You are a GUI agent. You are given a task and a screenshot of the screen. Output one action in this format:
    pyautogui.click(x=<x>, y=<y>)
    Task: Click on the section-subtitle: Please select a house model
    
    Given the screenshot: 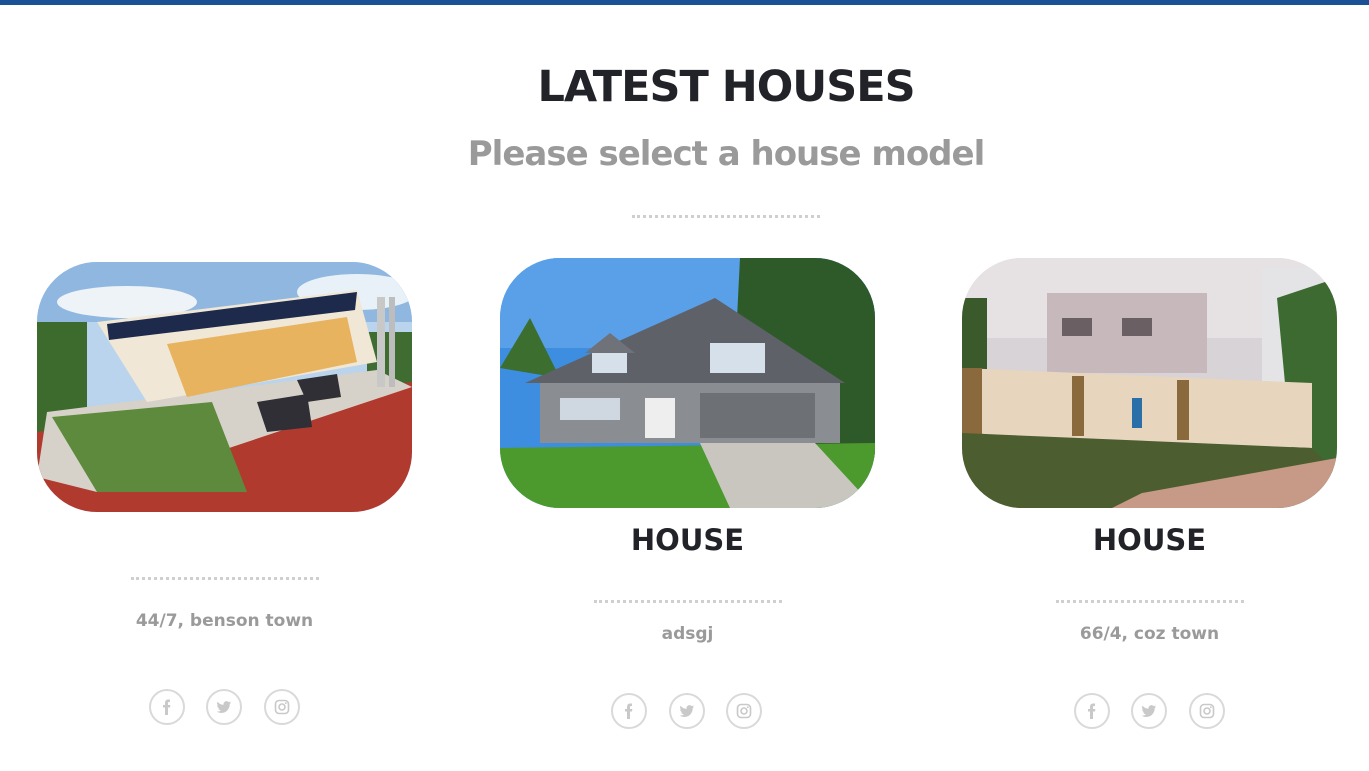 What is the action you would take?
    pyautogui.click(x=726, y=154)
    